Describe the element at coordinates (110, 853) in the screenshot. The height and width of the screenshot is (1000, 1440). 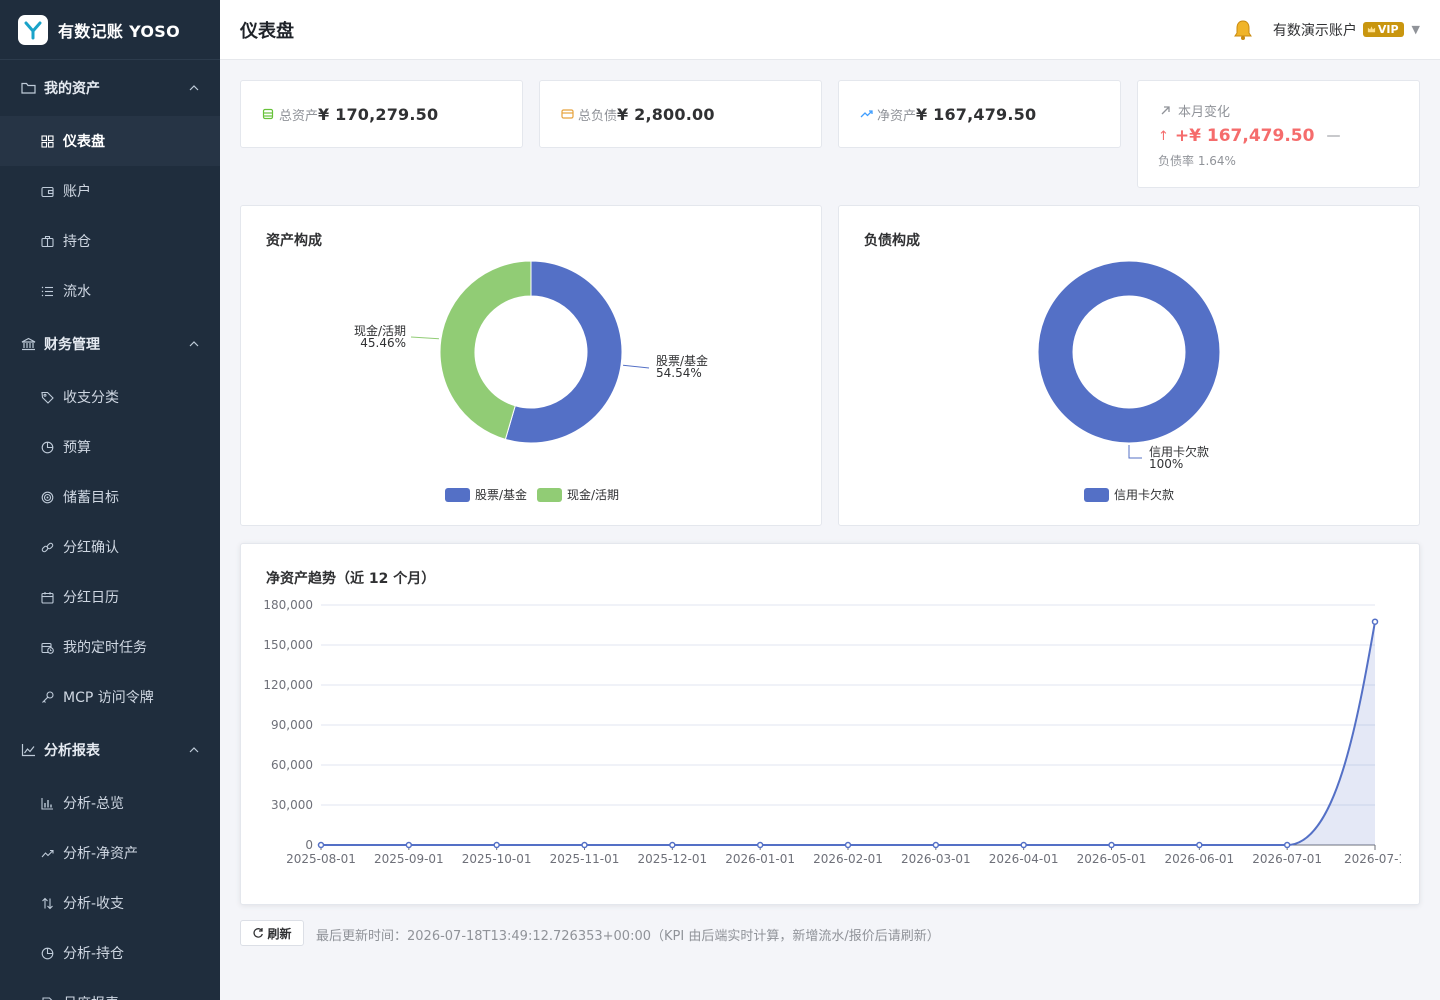
I see `sidebar-item-2-1: 分析-净资产` at that location.